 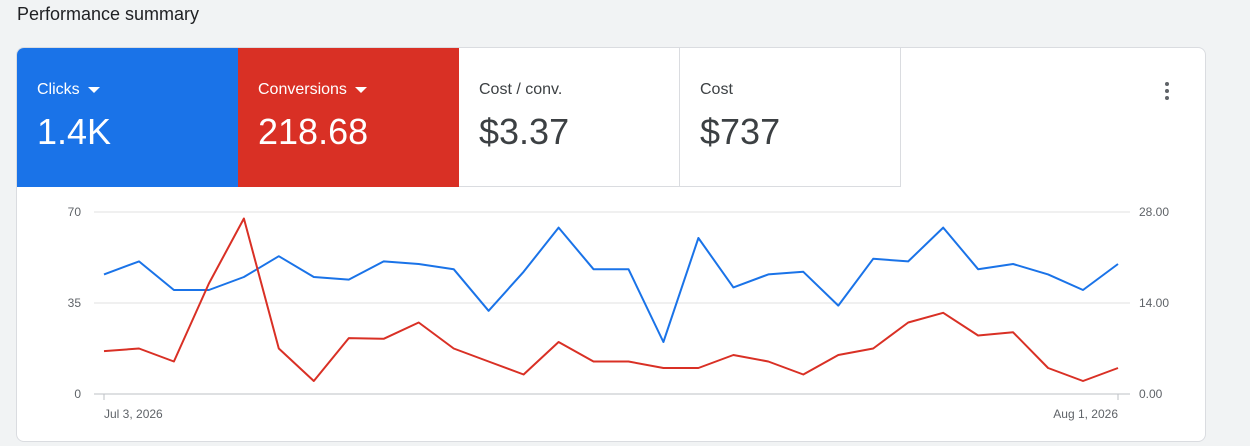 I want to click on y-left-tick-label: 35, so click(x=75, y=303).